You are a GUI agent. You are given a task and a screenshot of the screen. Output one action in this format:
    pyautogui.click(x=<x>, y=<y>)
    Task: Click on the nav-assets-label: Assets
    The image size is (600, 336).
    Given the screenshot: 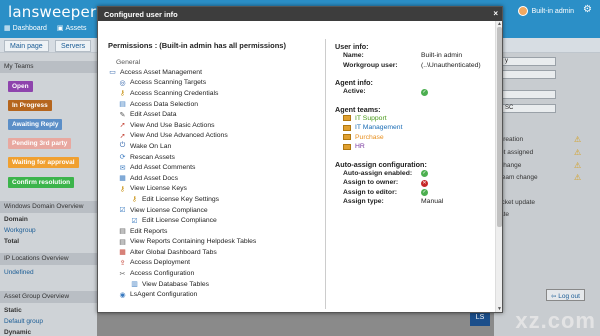 What is the action you would take?
    pyautogui.click(x=76, y=28)
    